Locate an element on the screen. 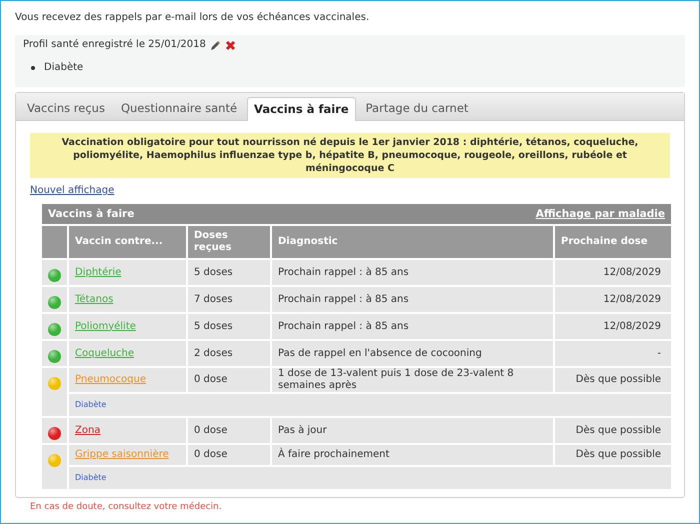 The height and width of the screenshot is (524, 700). tab: Partage du carnet is located at coordinates (417, 108).